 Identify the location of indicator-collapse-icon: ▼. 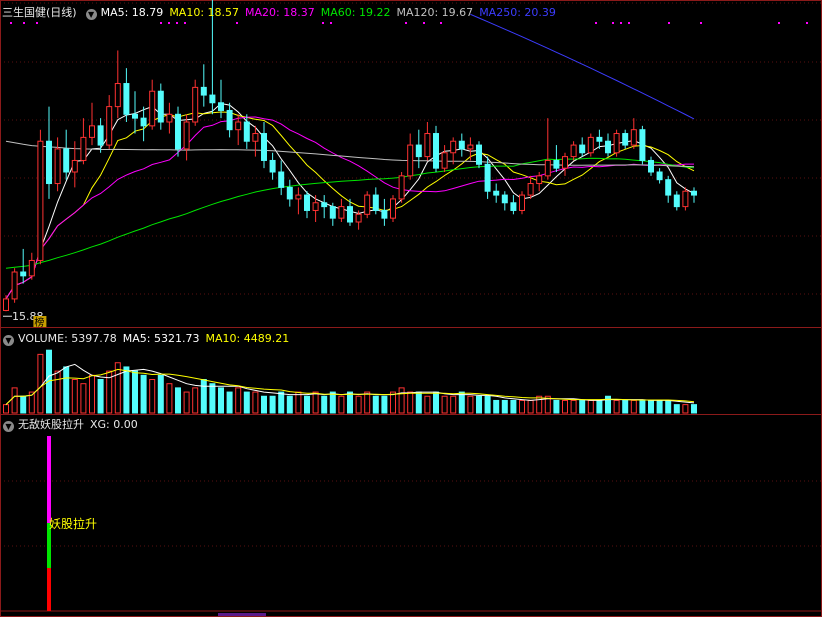
(8, 426).